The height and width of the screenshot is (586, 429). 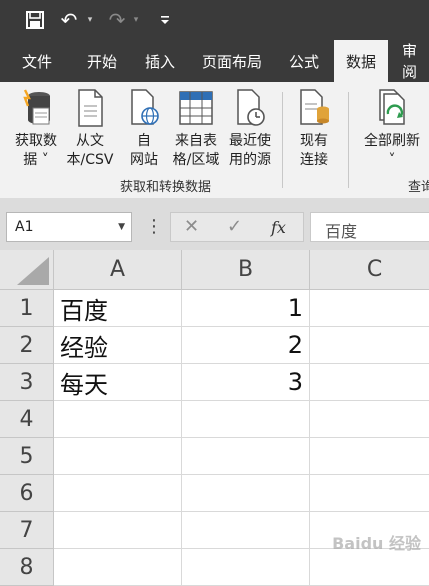 I want to click on recent-sources-button: 最近使 用的源, so click(x=250, y=129).